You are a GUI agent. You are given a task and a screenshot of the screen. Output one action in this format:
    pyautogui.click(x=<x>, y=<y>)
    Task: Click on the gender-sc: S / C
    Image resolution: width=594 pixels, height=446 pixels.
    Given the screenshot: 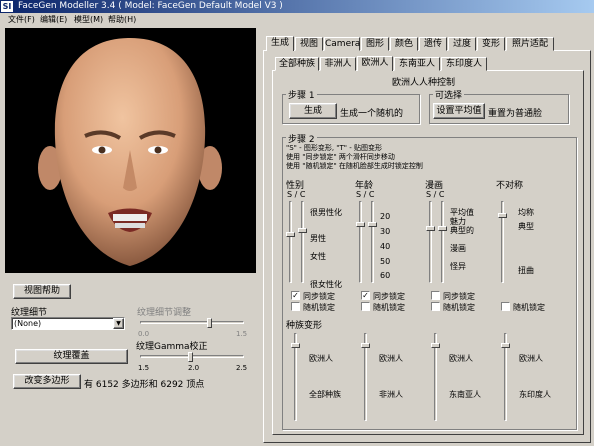 What is the action you would take?
    pyautogui.click(x=296, y=194)
    